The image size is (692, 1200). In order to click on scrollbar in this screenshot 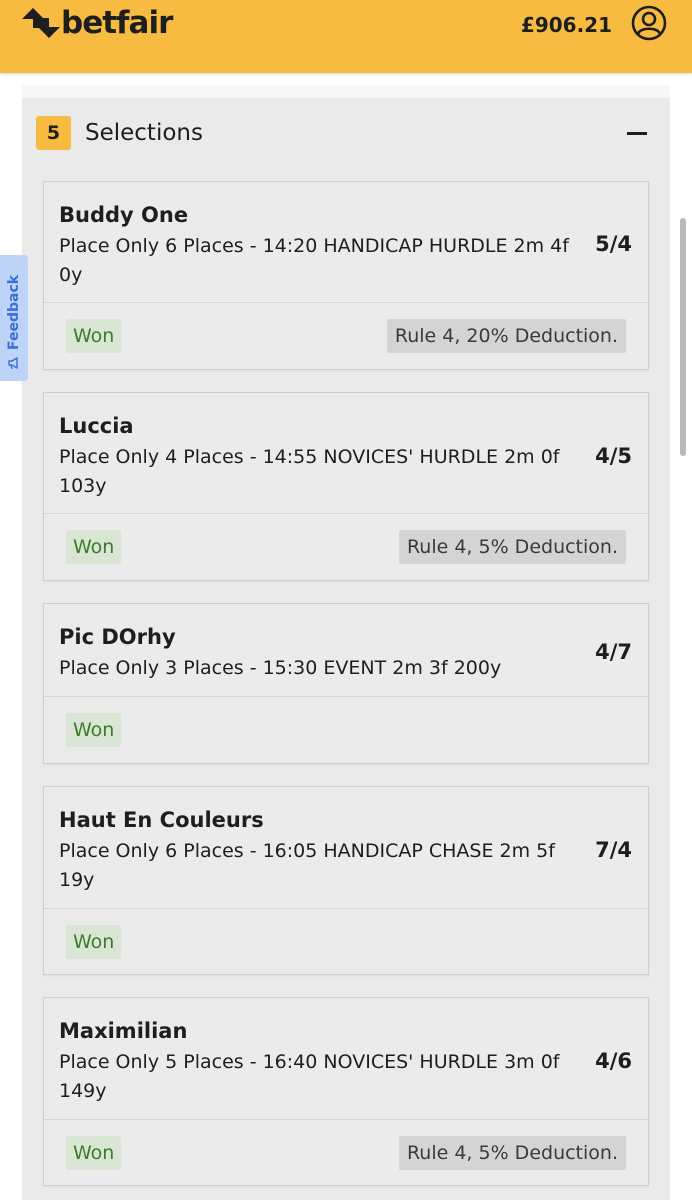, I will do `click(683, 337)`.